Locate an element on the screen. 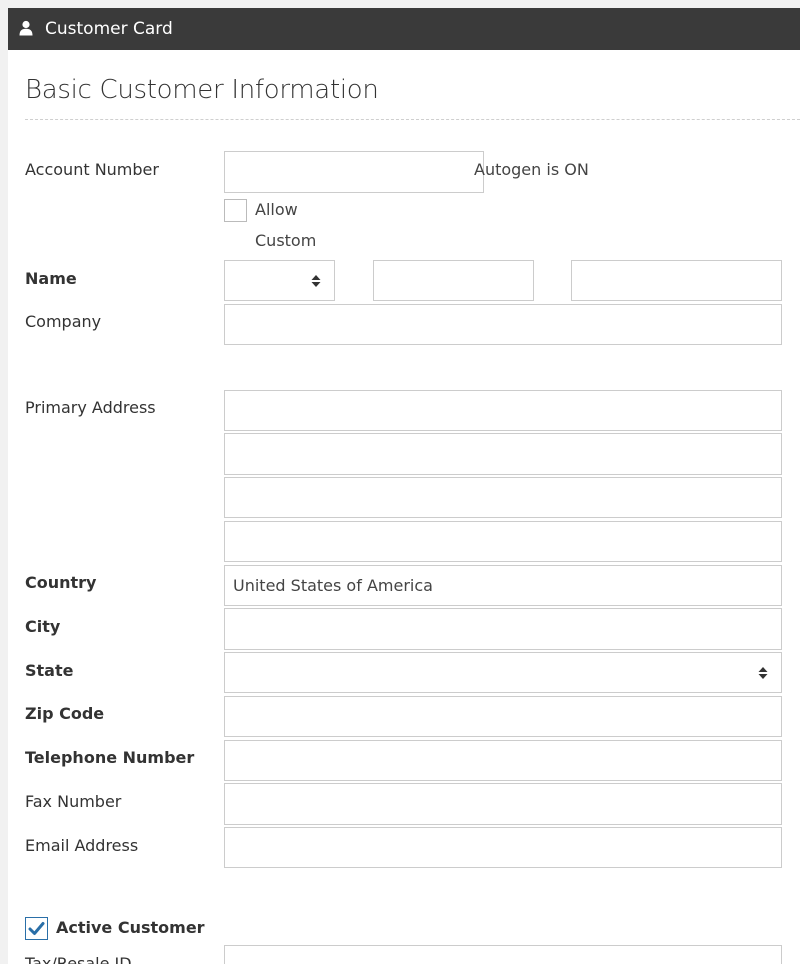 The image size is (800, 964). checkmark-icon is located at coordinates (36, 928).